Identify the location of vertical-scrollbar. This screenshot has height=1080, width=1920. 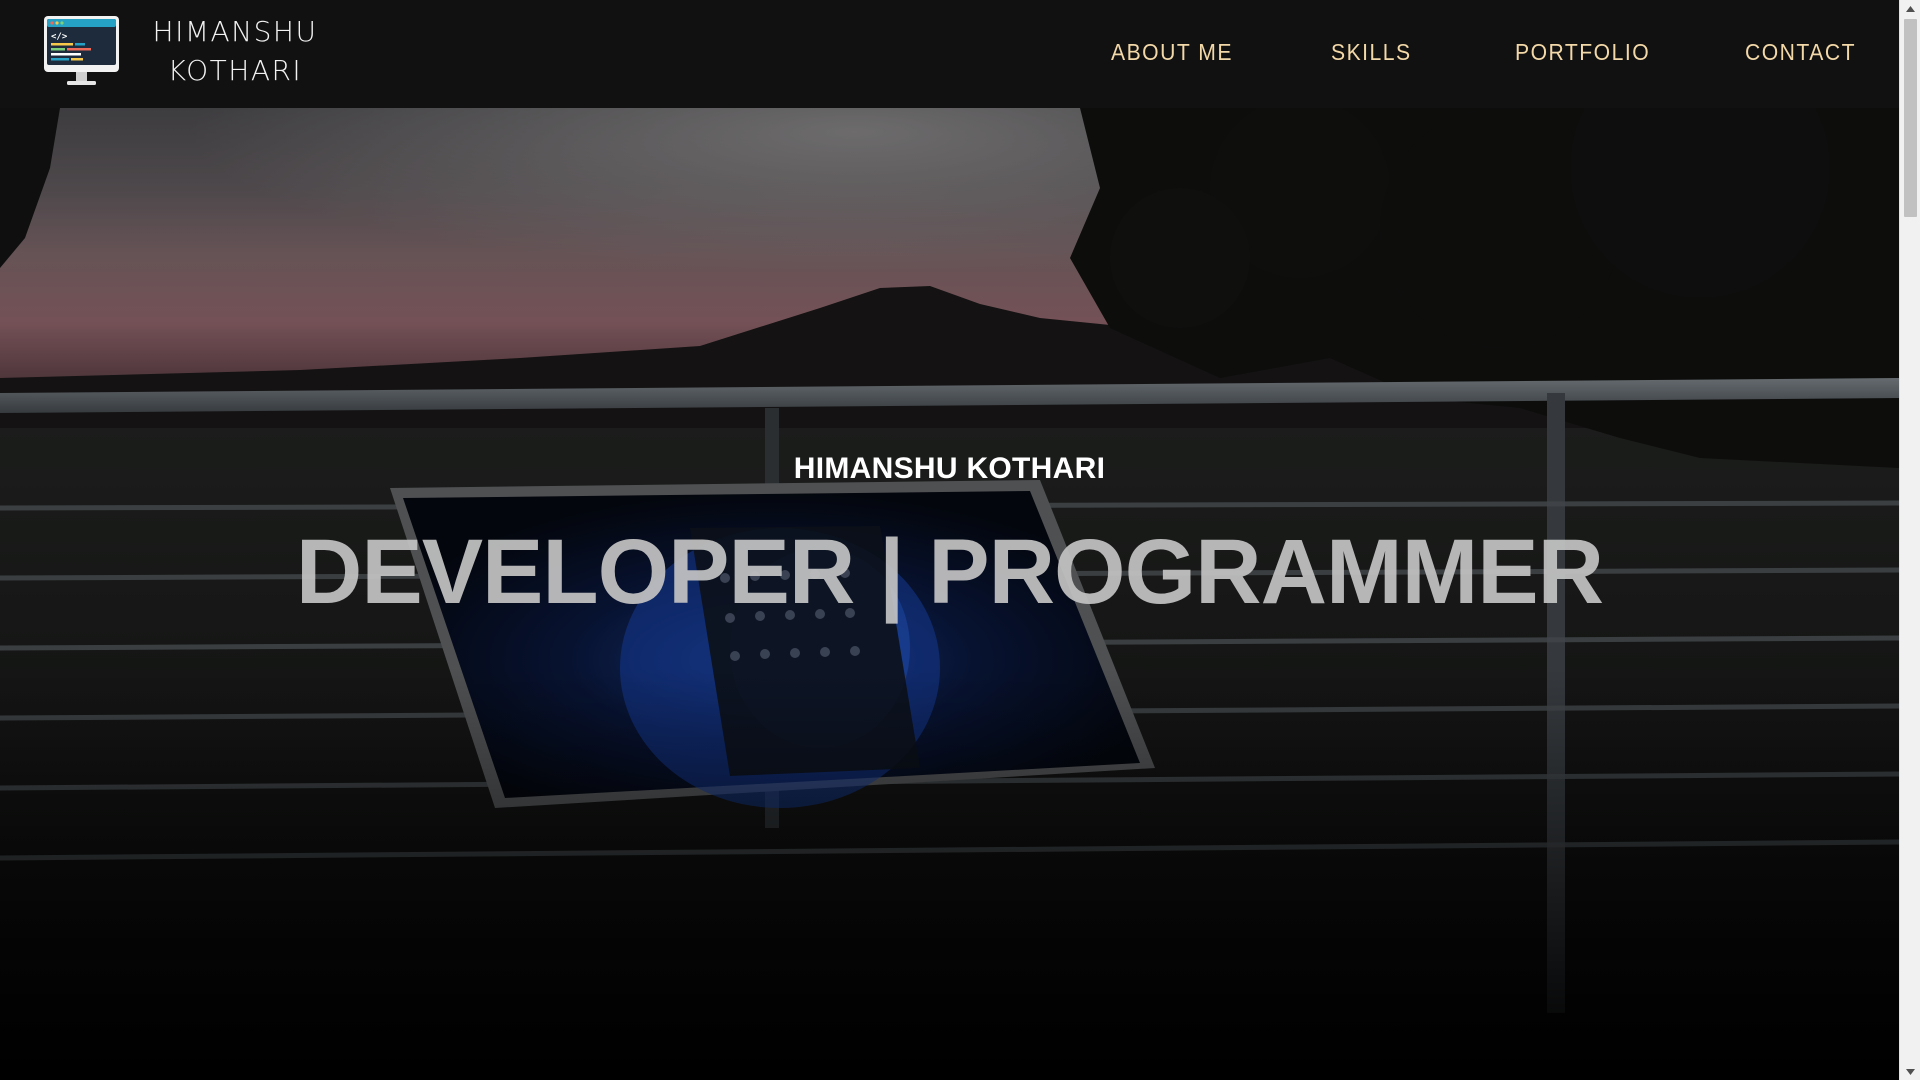
(1909, 540).